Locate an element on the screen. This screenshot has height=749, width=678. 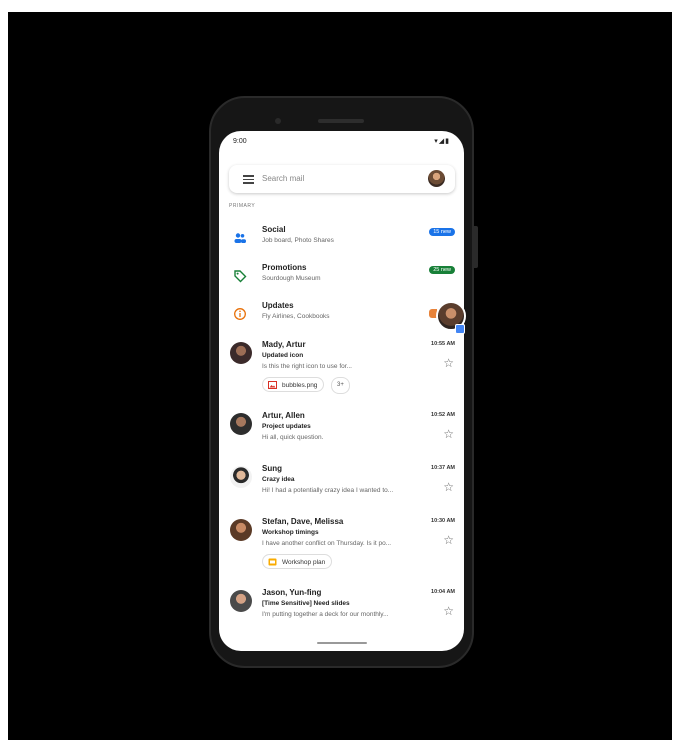
email-subject: [Time Sensitive] Need slides is located at coordinates (306, 603).